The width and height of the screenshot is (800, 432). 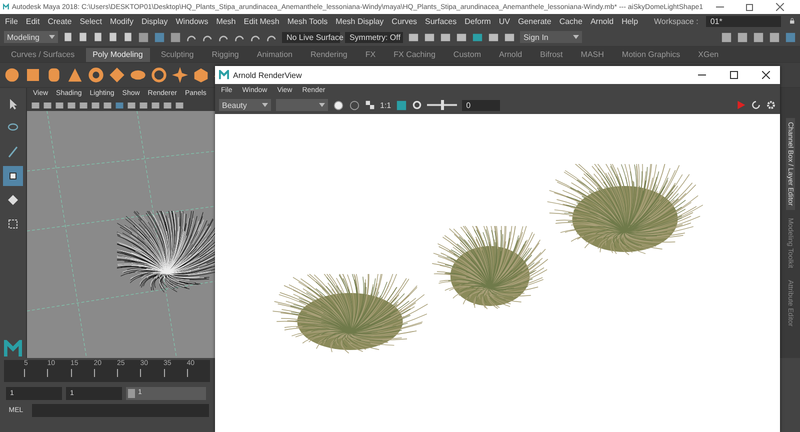 I want to click on cylinder-icon, so click(x=54, y=75).